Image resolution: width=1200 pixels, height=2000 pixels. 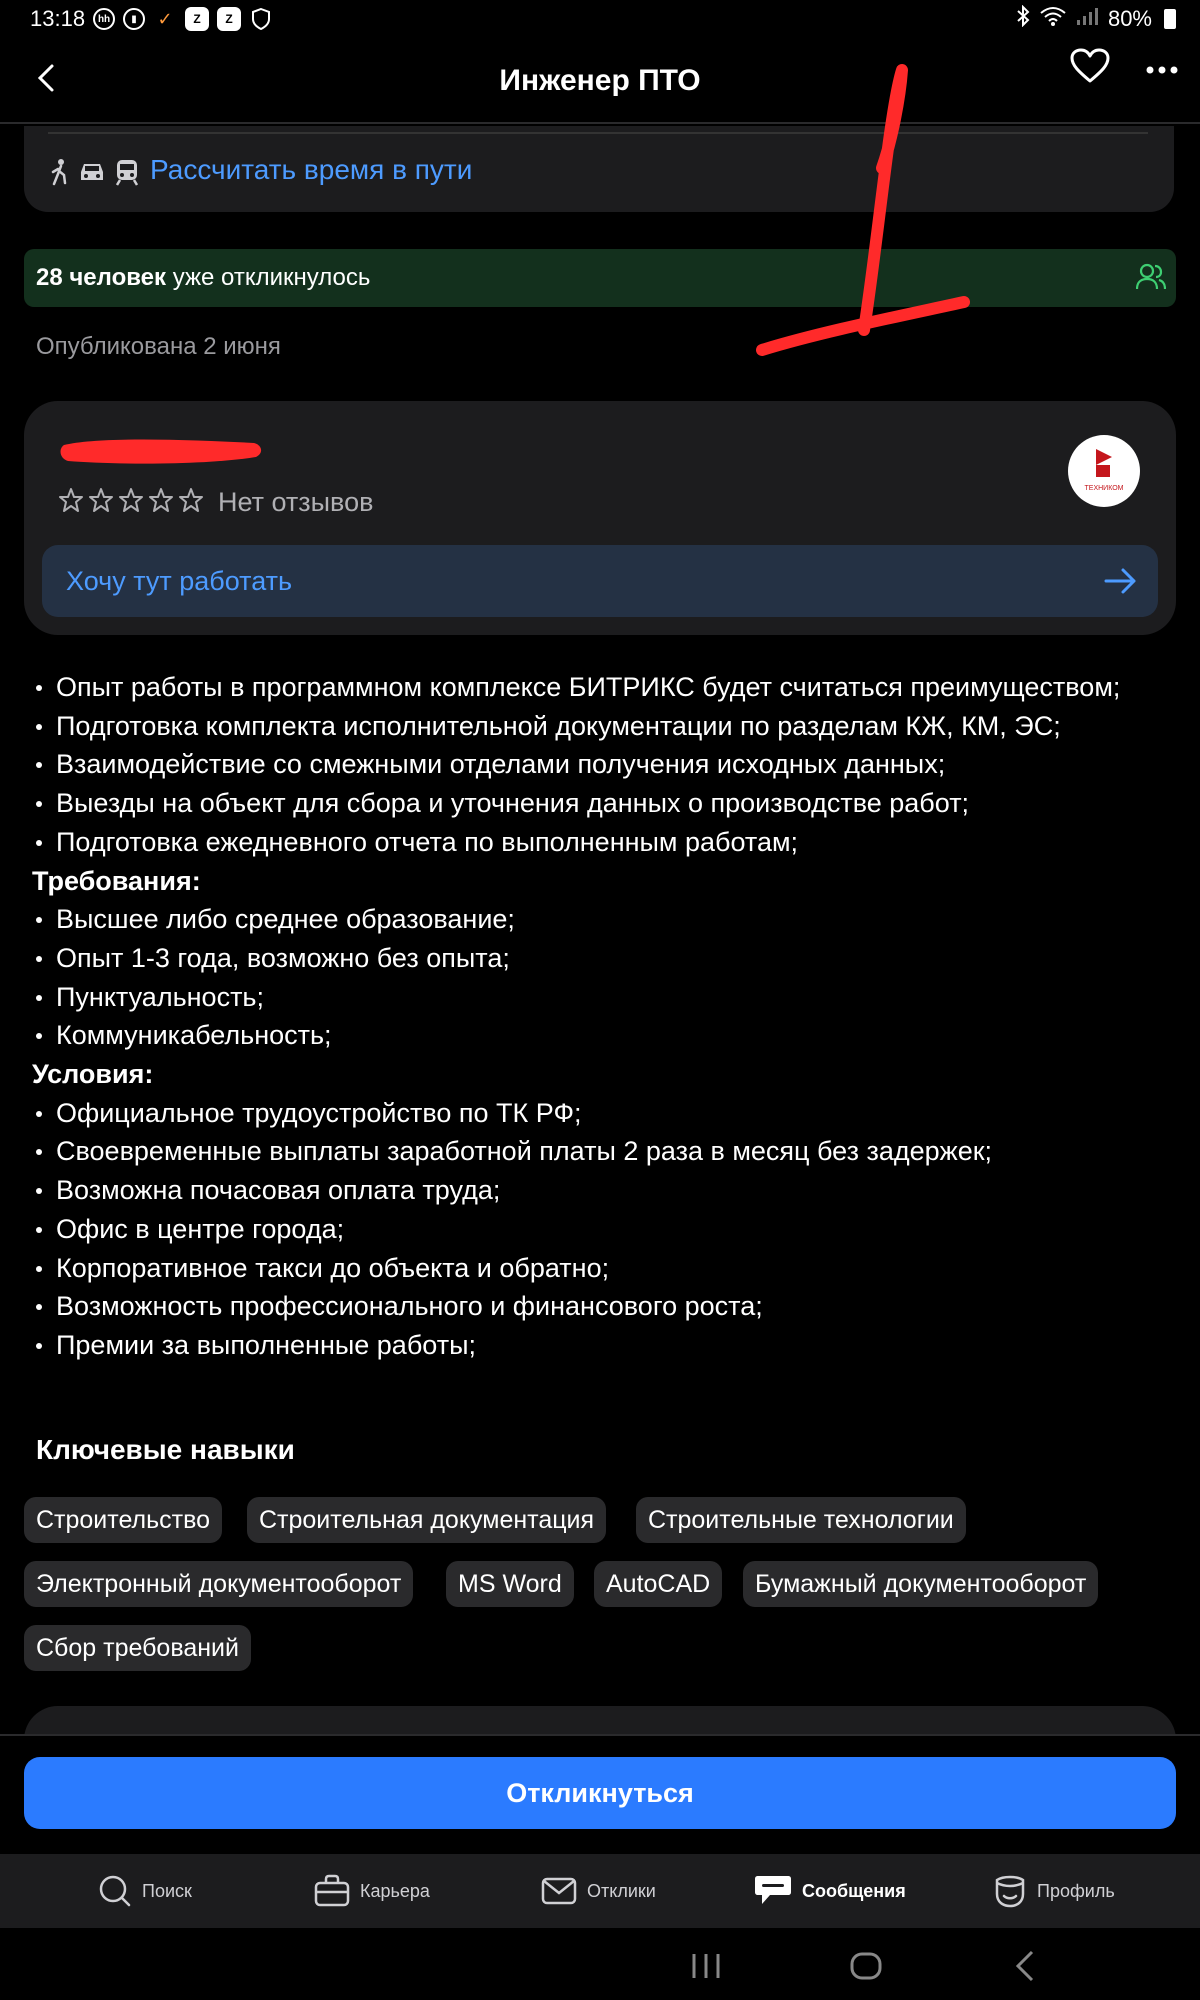 What do you see at coordinates (104, 19) in the screenshot?
I see `hh-notification-icon: hh` at bounding box center [104, 19].